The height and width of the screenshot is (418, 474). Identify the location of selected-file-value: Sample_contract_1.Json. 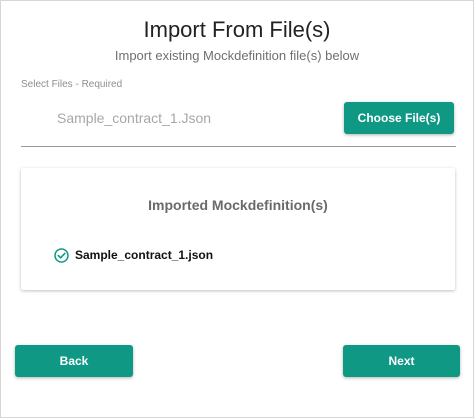
(134, 118).